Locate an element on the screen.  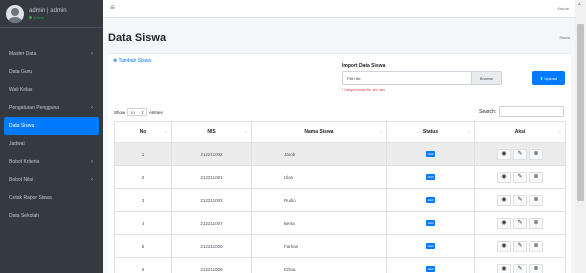
sidebar-item-label: Wali Kelas is located at coordinates (21, 90).